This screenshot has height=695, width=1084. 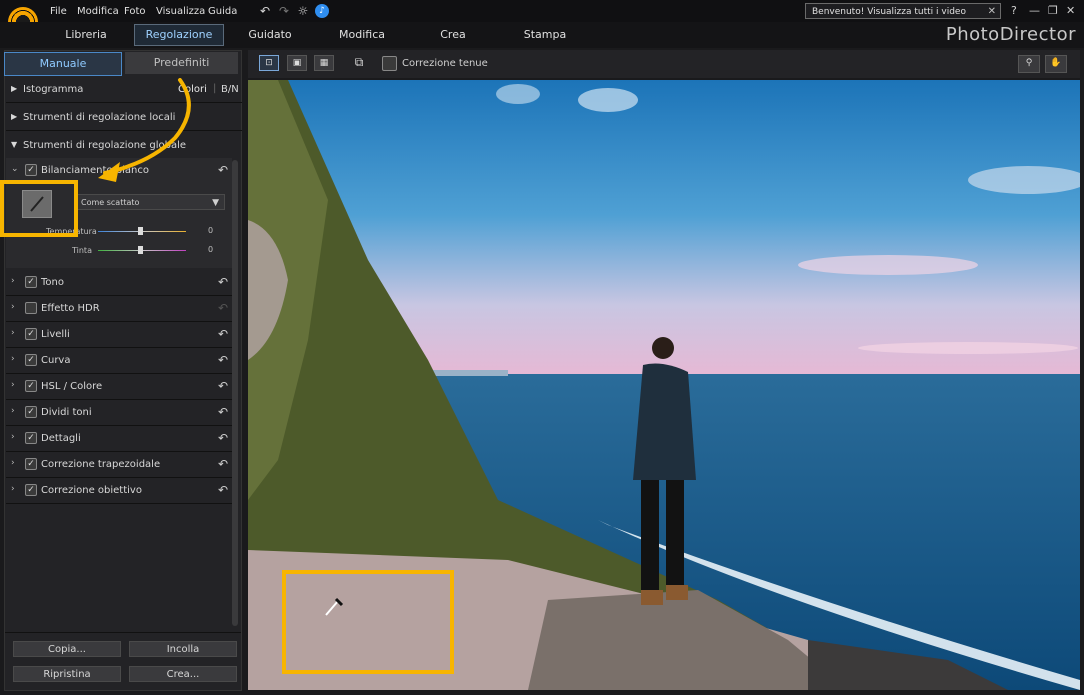 What do you see at coordinates (1010, 34) in the screenshot?
I see `brand-title: PhotoDirector` at bounding box center [1010, 34].